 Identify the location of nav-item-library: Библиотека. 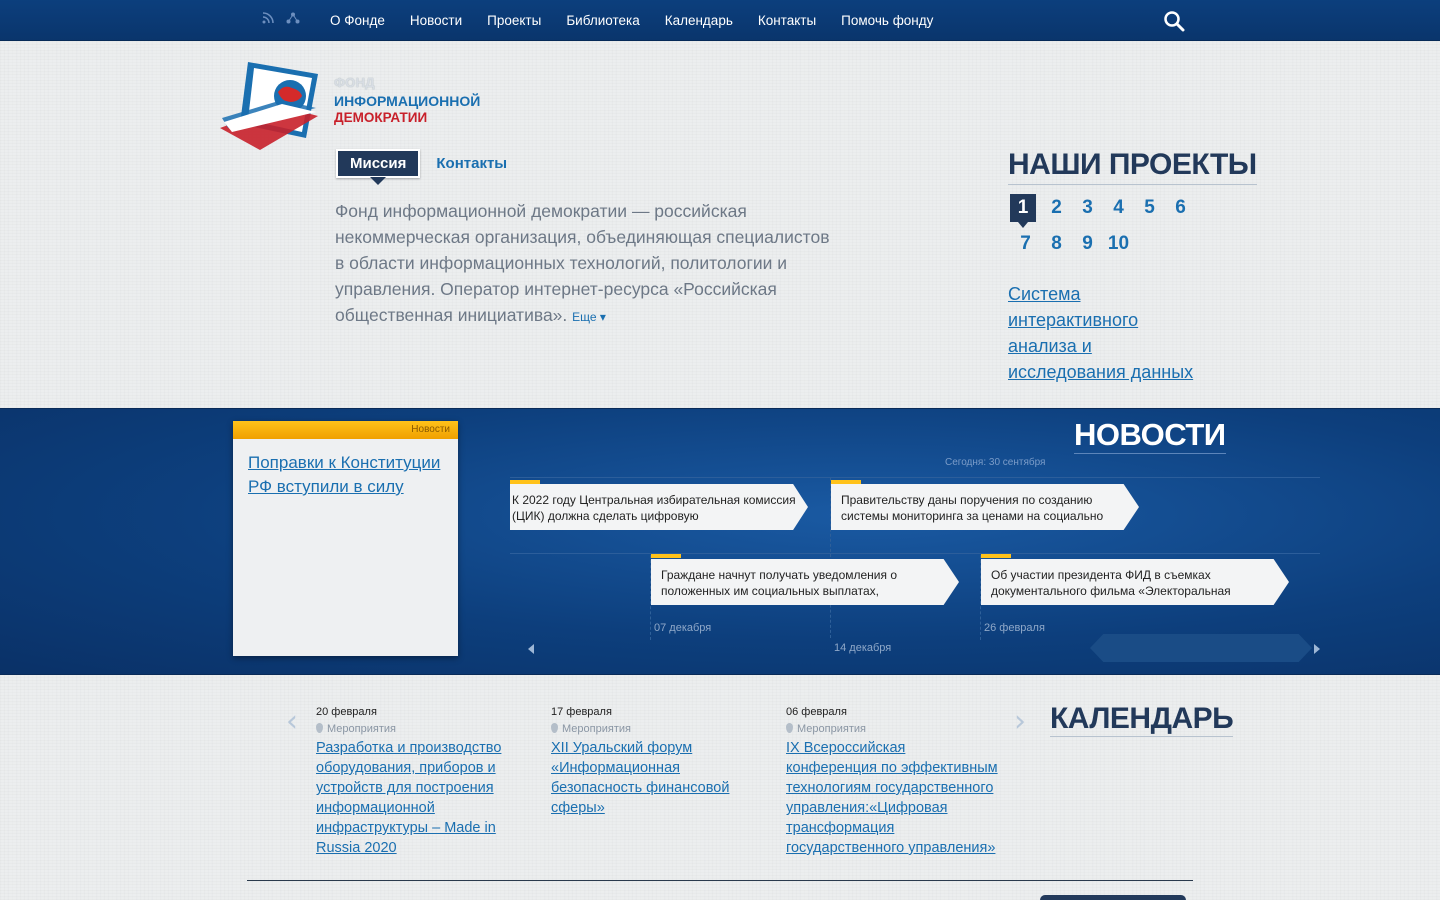
(602, 20).